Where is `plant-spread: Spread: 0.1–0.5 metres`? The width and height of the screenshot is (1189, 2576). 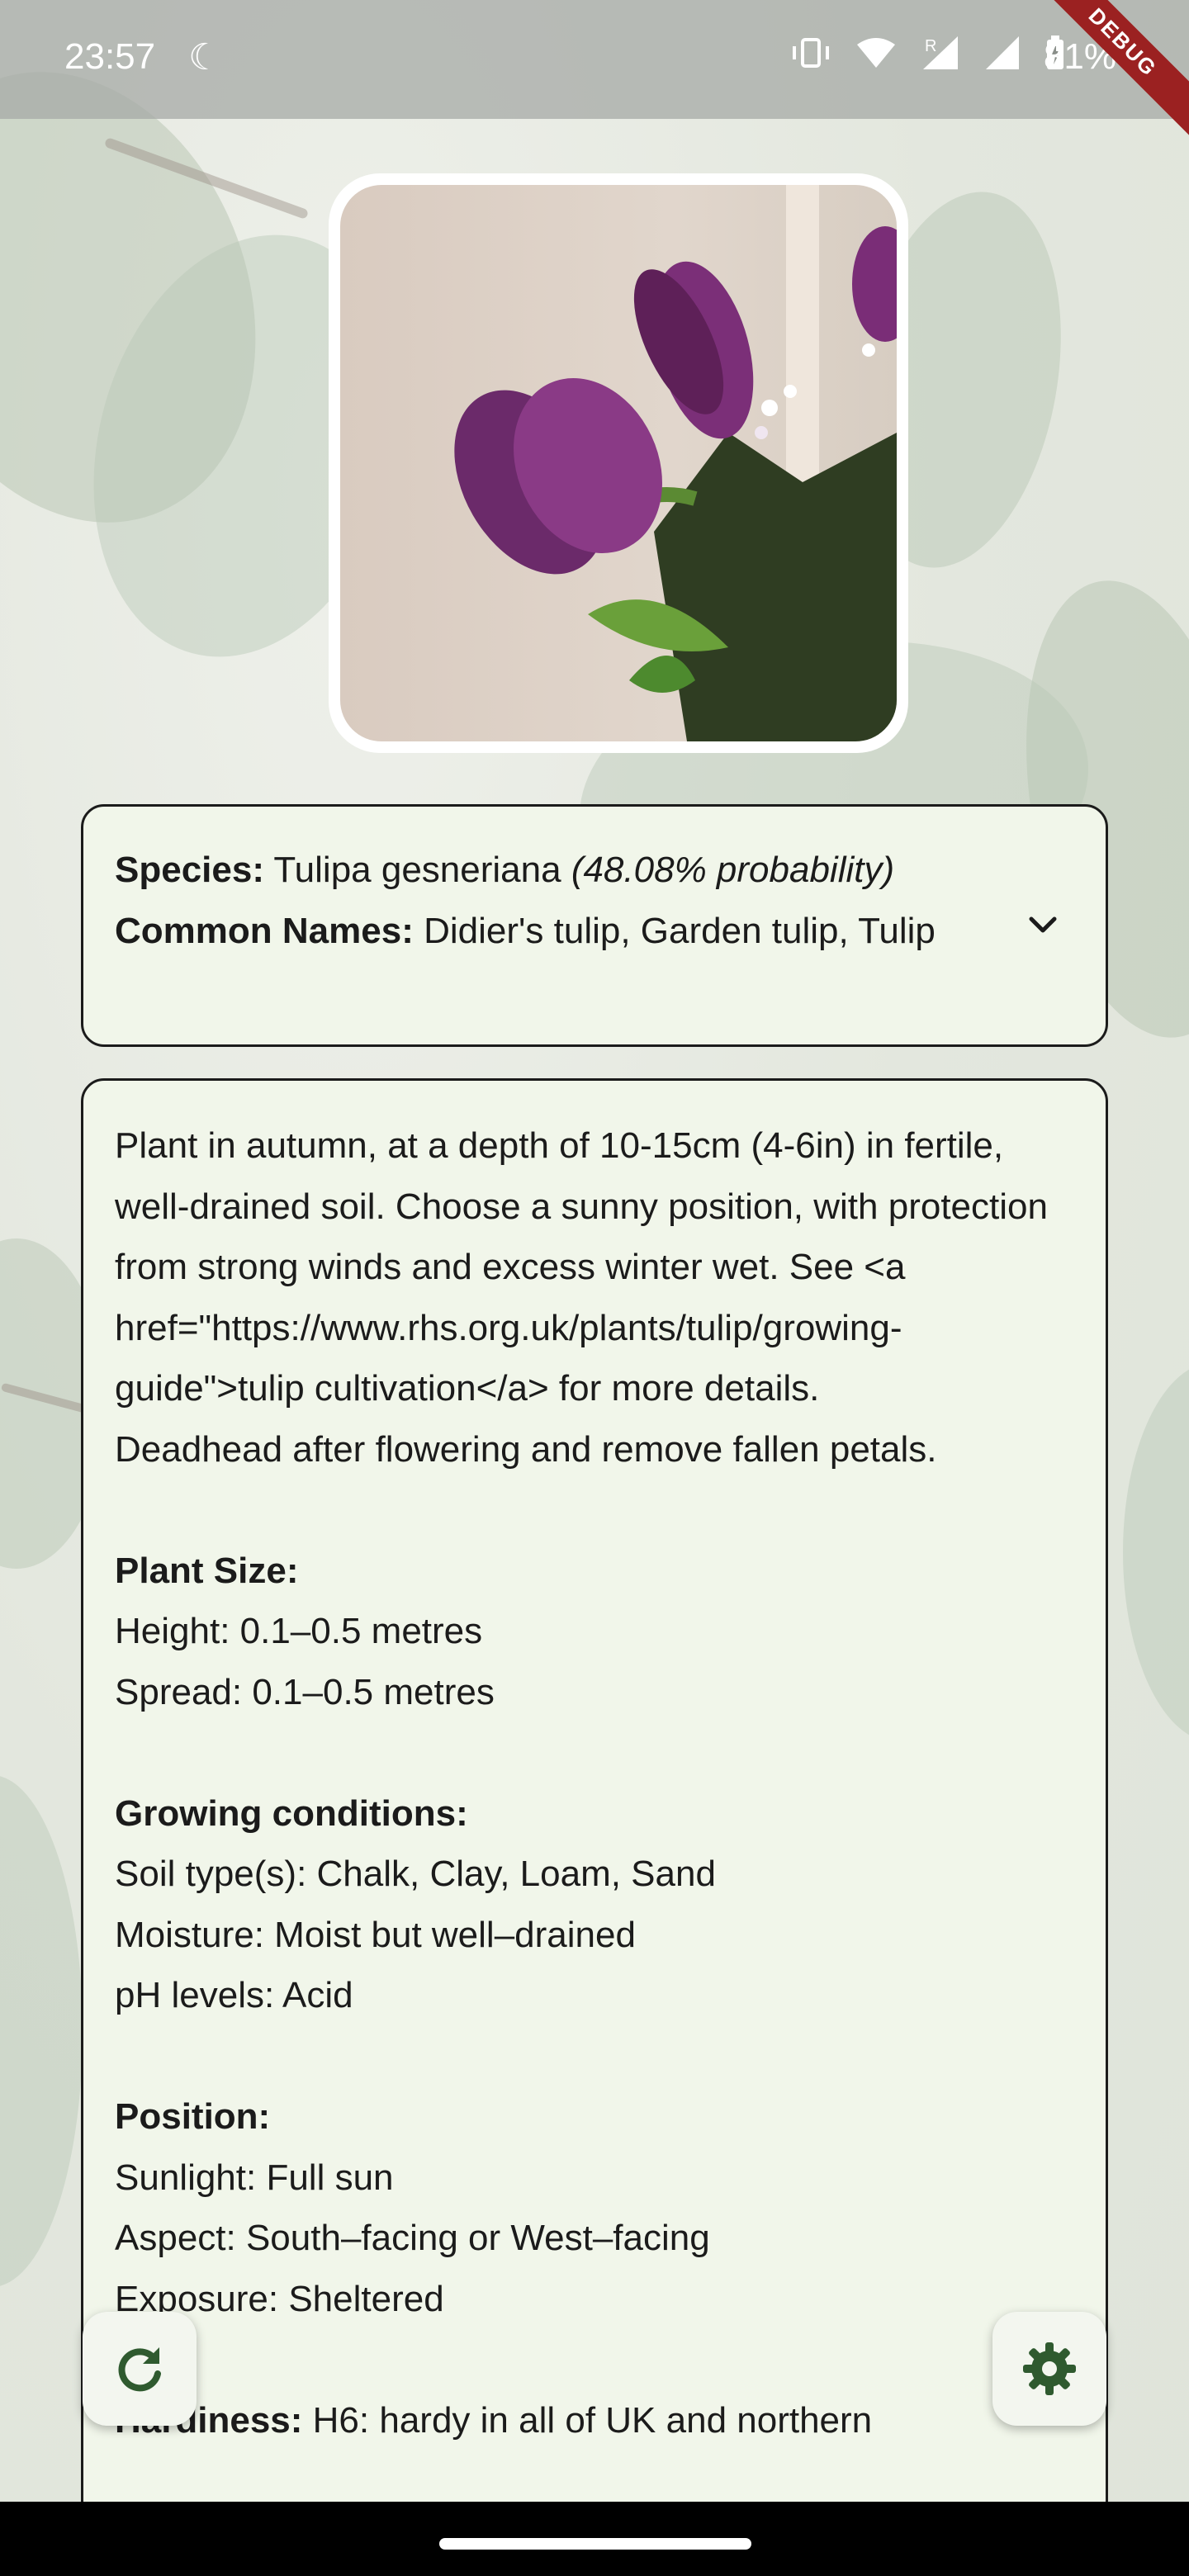
plant-spread: Spread: 0.1–0.5 metres is located at coordinates (305, 1691).